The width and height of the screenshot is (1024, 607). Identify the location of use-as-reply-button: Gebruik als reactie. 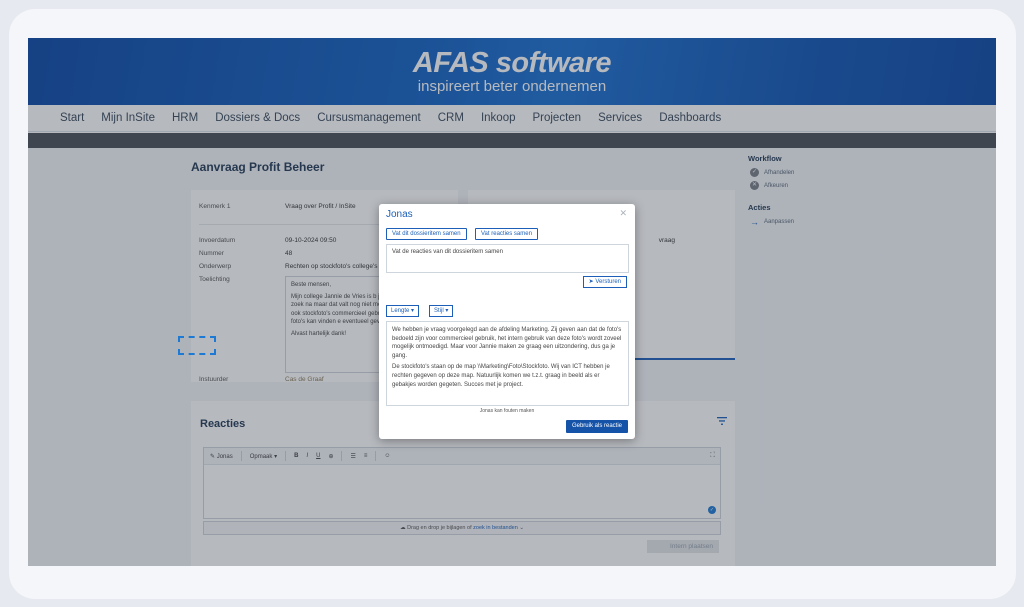
(596, 426).